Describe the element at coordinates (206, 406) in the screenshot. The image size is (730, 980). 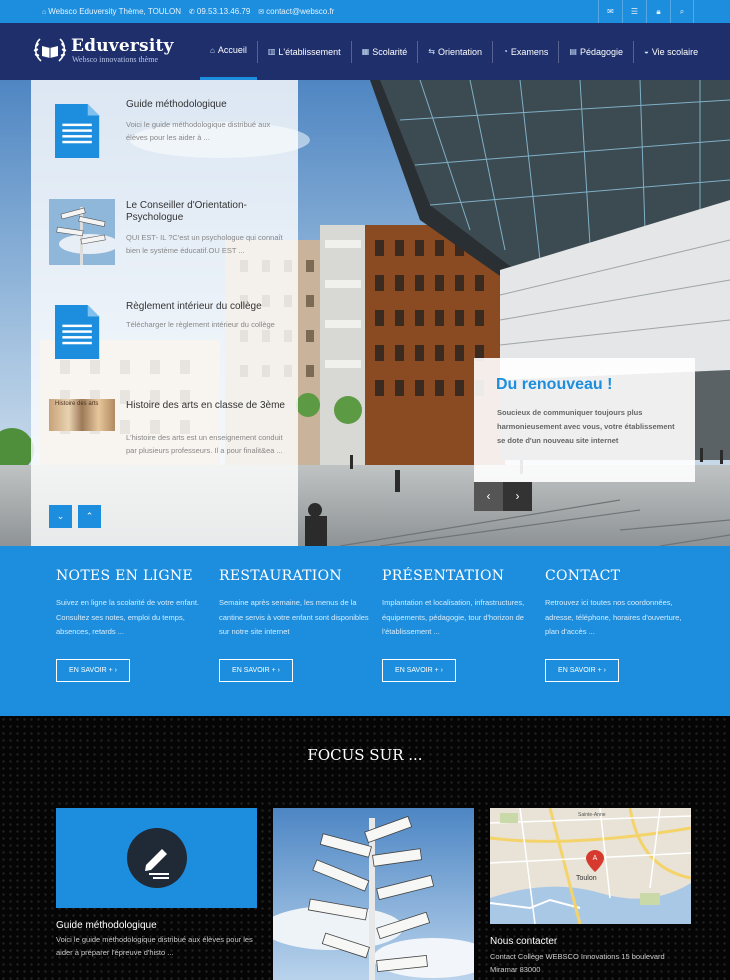
I see `news-card-title: Histoire des arts en classe de 3ème` at that location.